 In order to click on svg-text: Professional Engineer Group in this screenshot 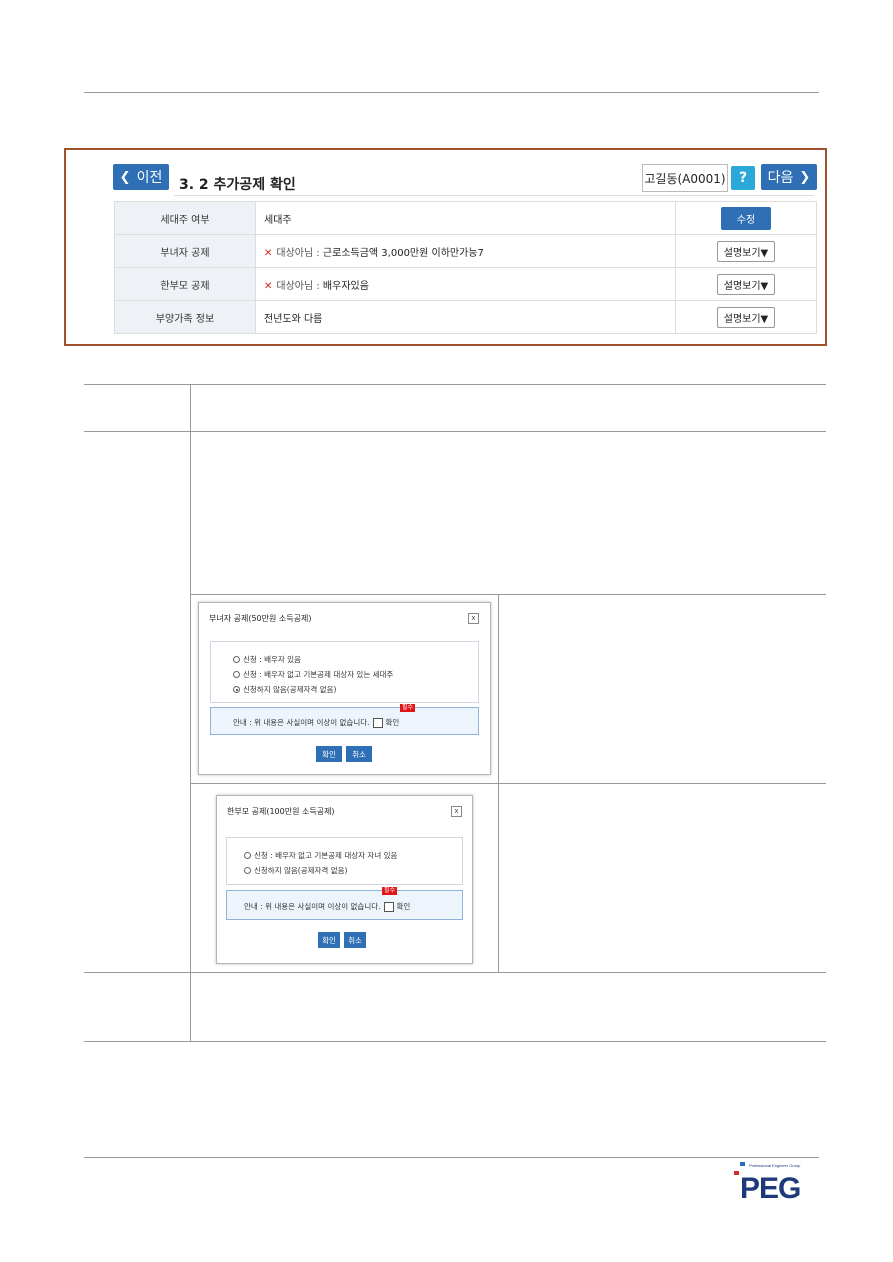, I will do `click(775, 1165)`.